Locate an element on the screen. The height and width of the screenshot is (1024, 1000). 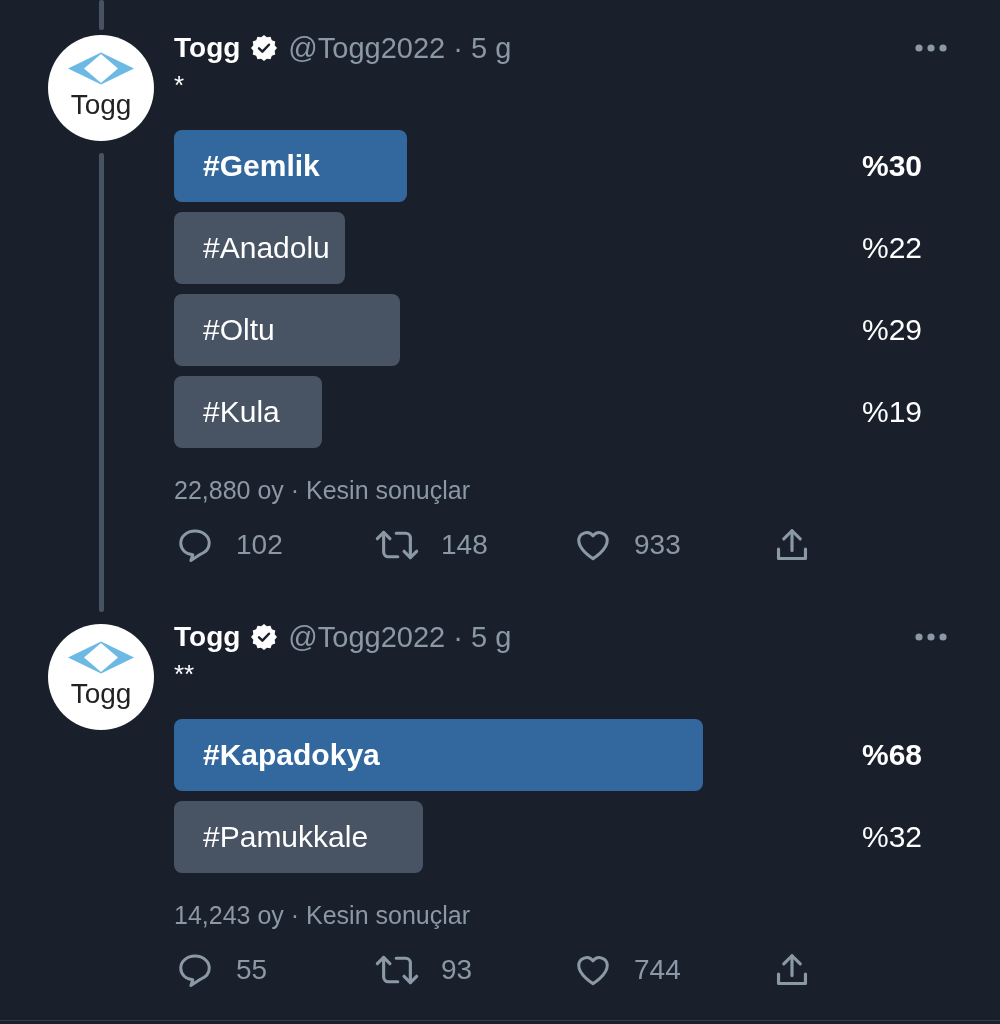
poll-percent: %22 is located at coordinates (891, 248).